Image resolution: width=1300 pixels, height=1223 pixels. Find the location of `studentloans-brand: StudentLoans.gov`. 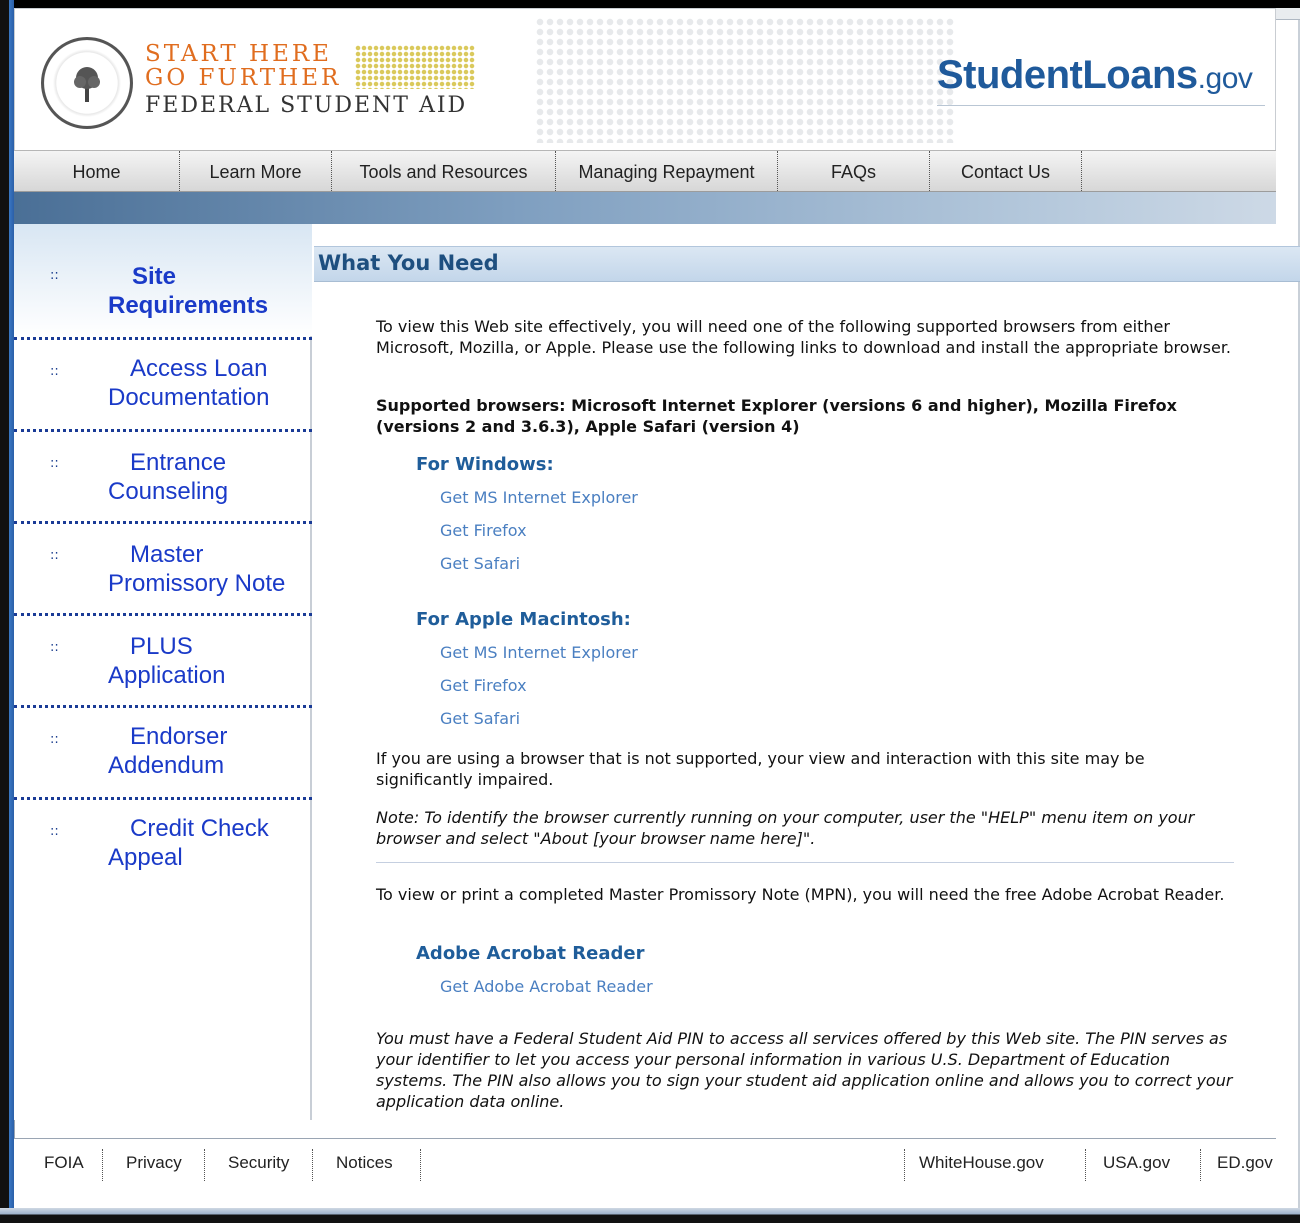

studentloans-brand: StudentLoans.gov is located at coordinates (1095, 75).